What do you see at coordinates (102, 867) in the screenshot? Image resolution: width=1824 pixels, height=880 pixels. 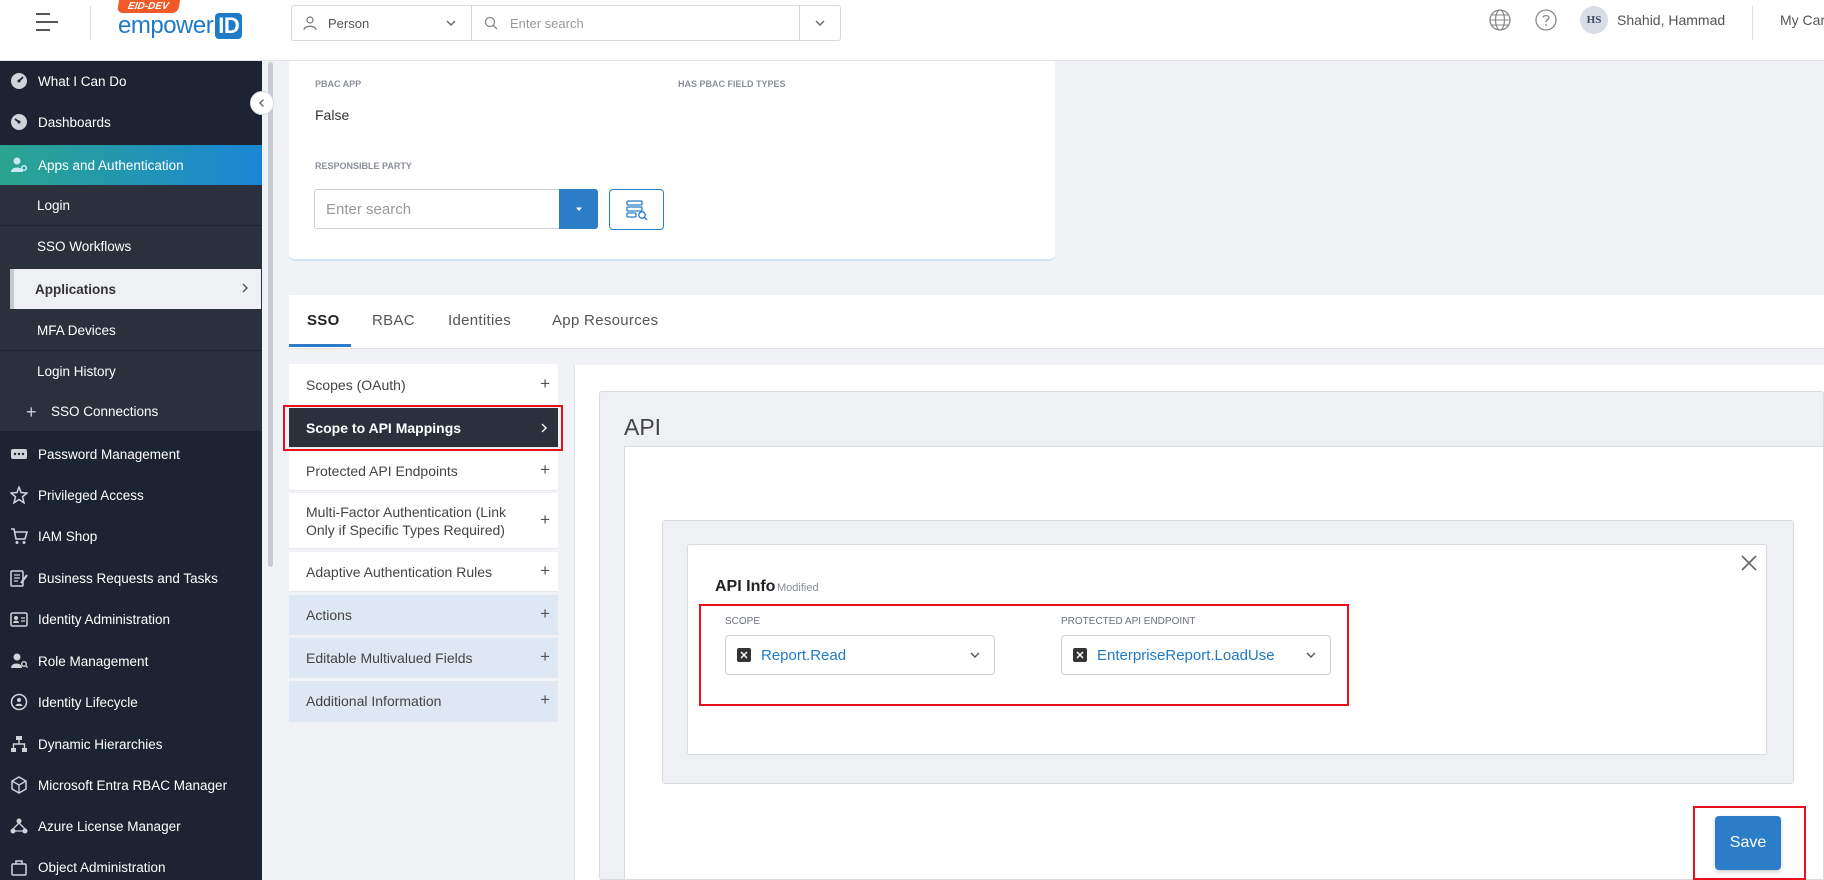 I see `sidebar-item-label: Object Administration` at bounding box center [102, 867].